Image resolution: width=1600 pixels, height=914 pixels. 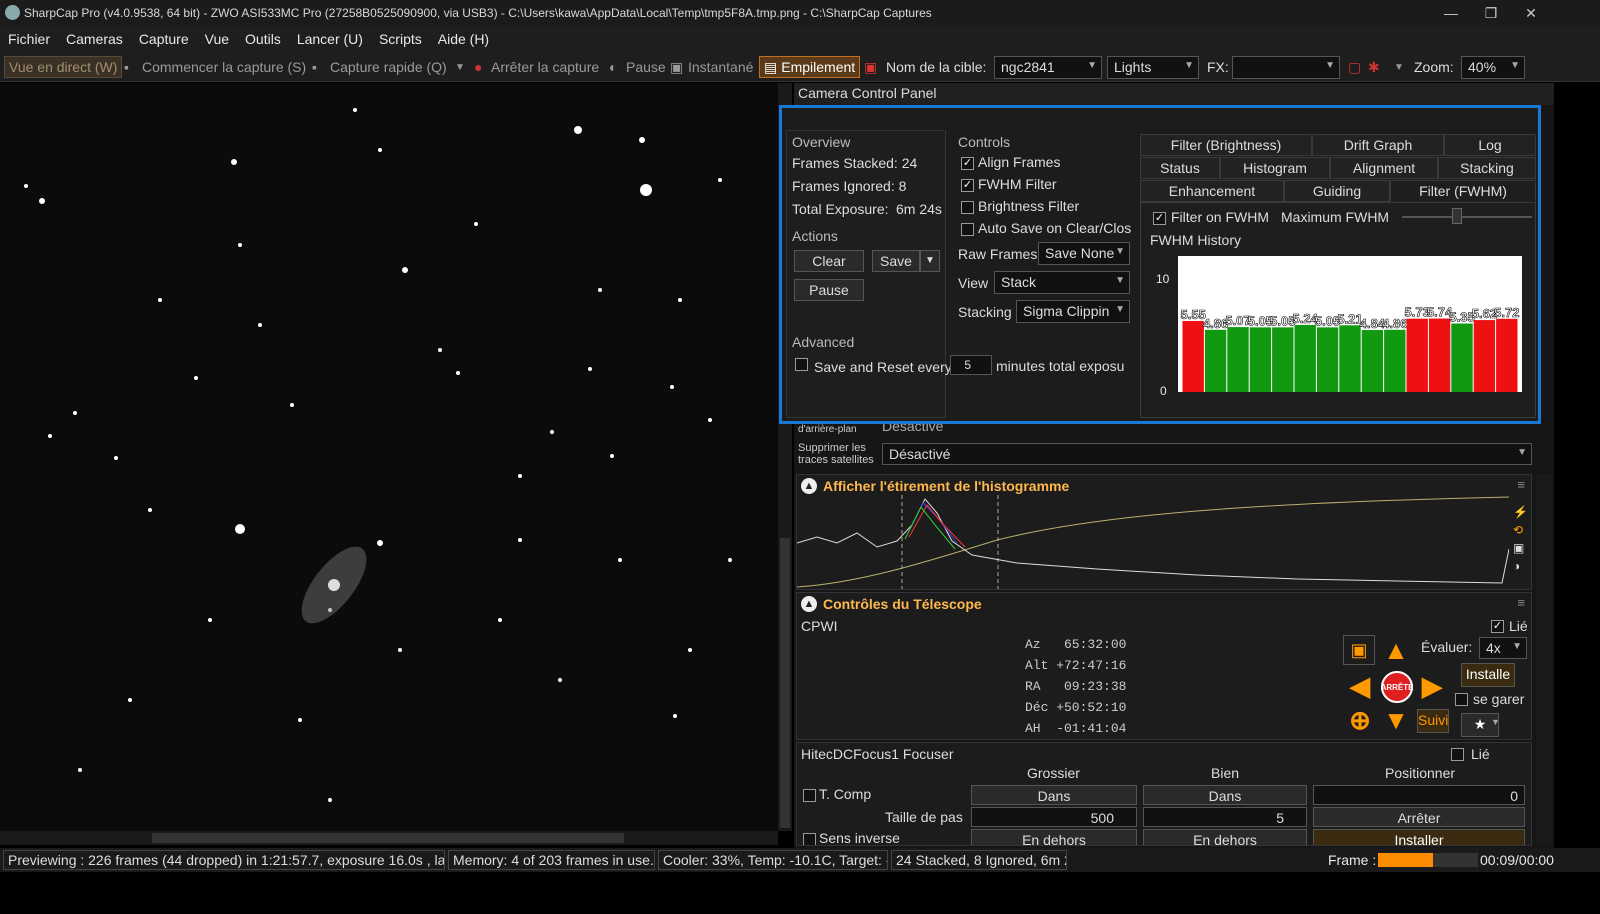 What do you see at coordinates (1397, 687) in the screenshot?
I see `stop-slew-button: ARRÊTE` at bounding box center [1397, 687].